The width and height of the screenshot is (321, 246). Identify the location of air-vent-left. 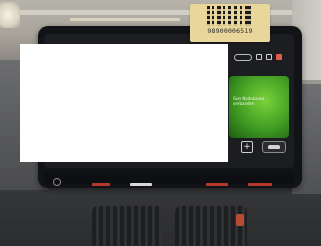
(127, 226).